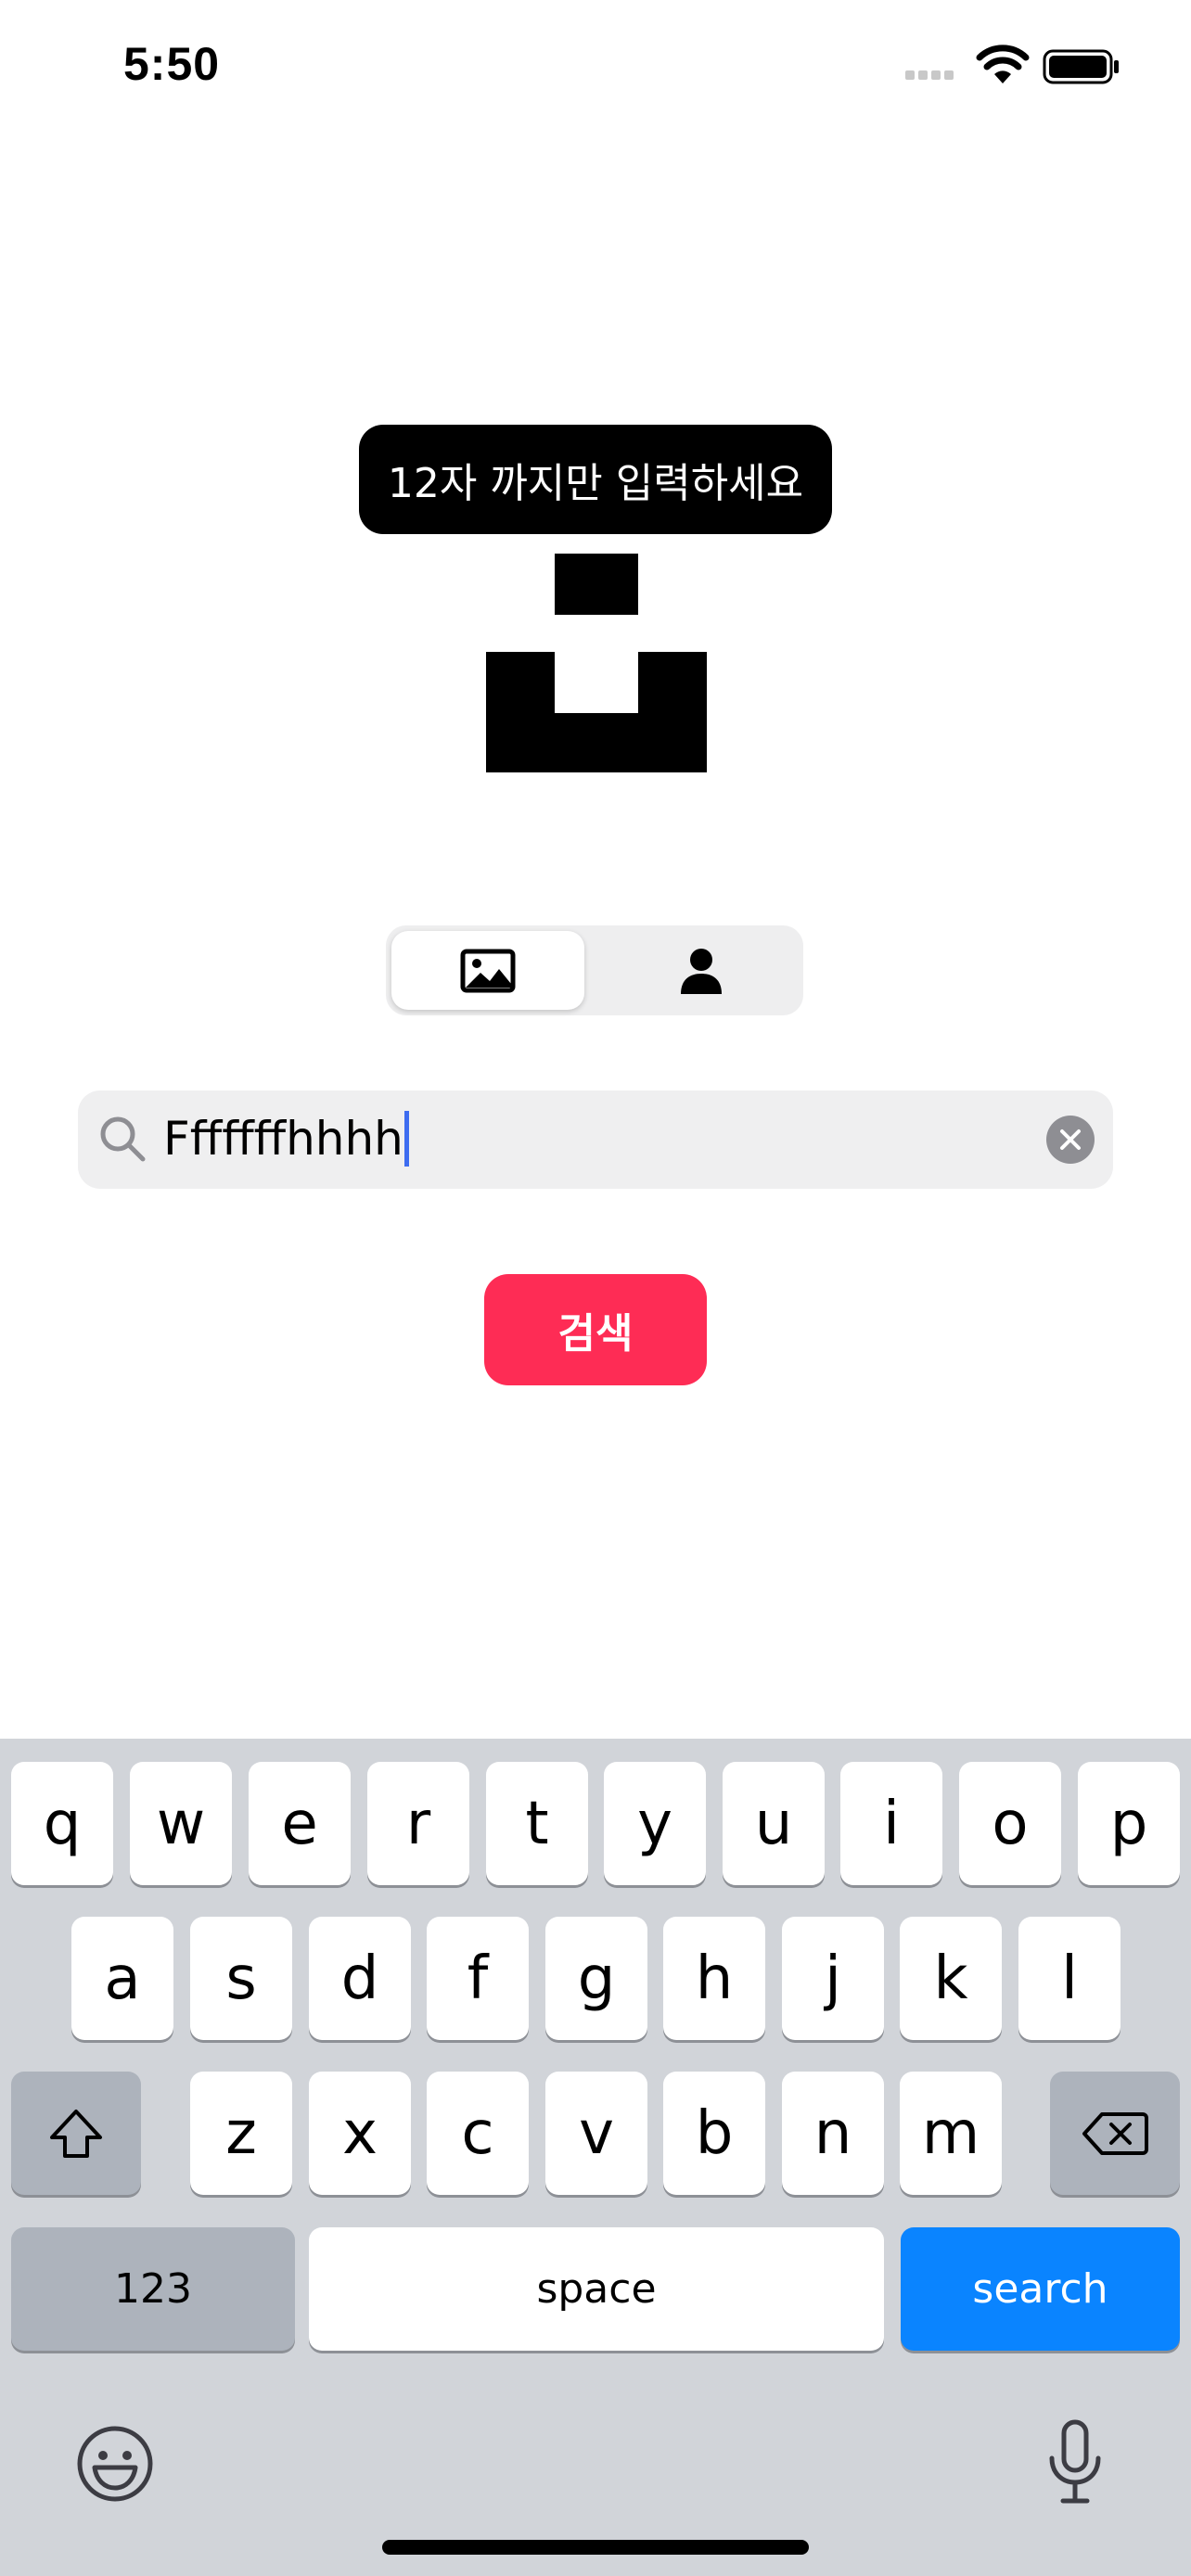 The height and width of the screenshot is (2576, 1191). I want to click on key-j: j, so click(833, 1979).